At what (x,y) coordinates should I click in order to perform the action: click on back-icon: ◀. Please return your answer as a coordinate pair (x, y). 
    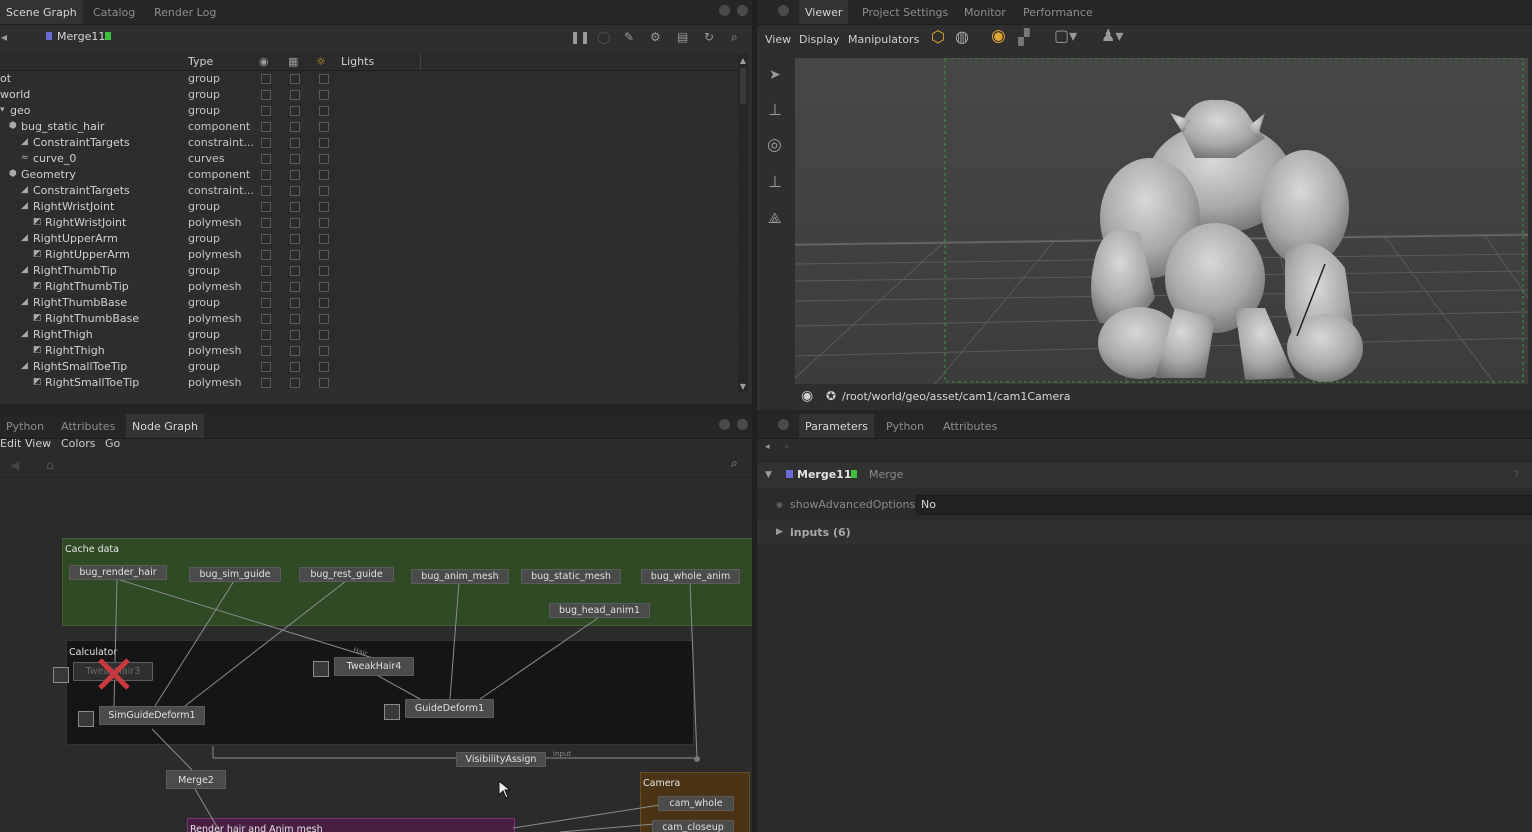
    Looking at the image, I should click on (14, 465).